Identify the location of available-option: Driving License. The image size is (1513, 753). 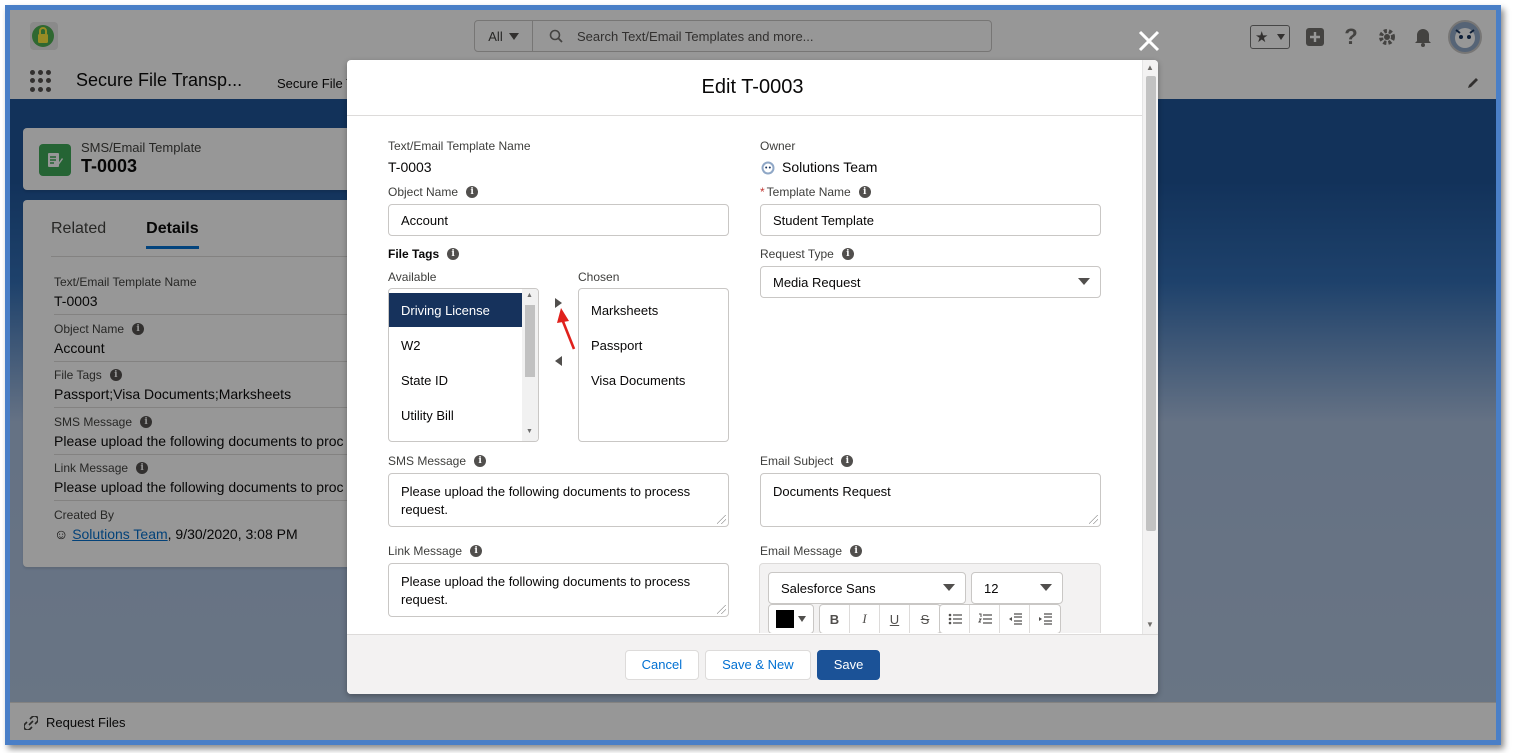
(456, 310).